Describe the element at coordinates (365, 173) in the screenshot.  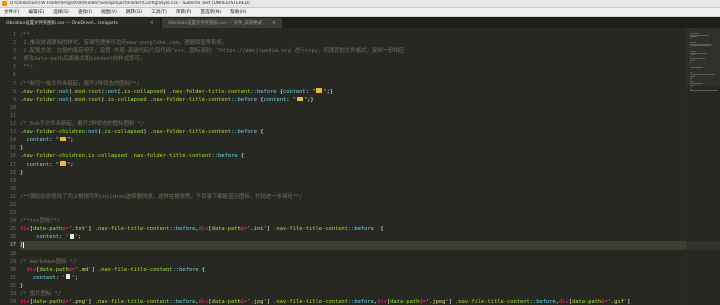
I see `code-line: 18}` at that location.